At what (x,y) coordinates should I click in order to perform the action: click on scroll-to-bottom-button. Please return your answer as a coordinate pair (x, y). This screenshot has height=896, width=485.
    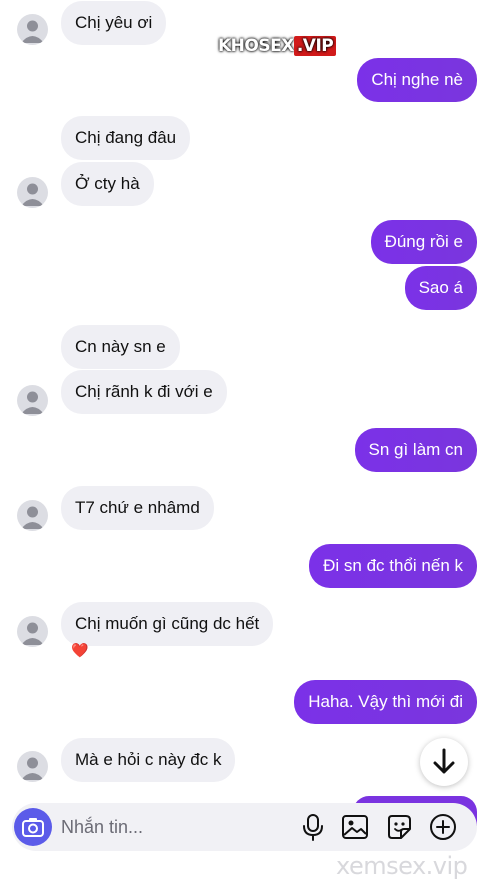
    Looking at the image, I should click on (444, 762).